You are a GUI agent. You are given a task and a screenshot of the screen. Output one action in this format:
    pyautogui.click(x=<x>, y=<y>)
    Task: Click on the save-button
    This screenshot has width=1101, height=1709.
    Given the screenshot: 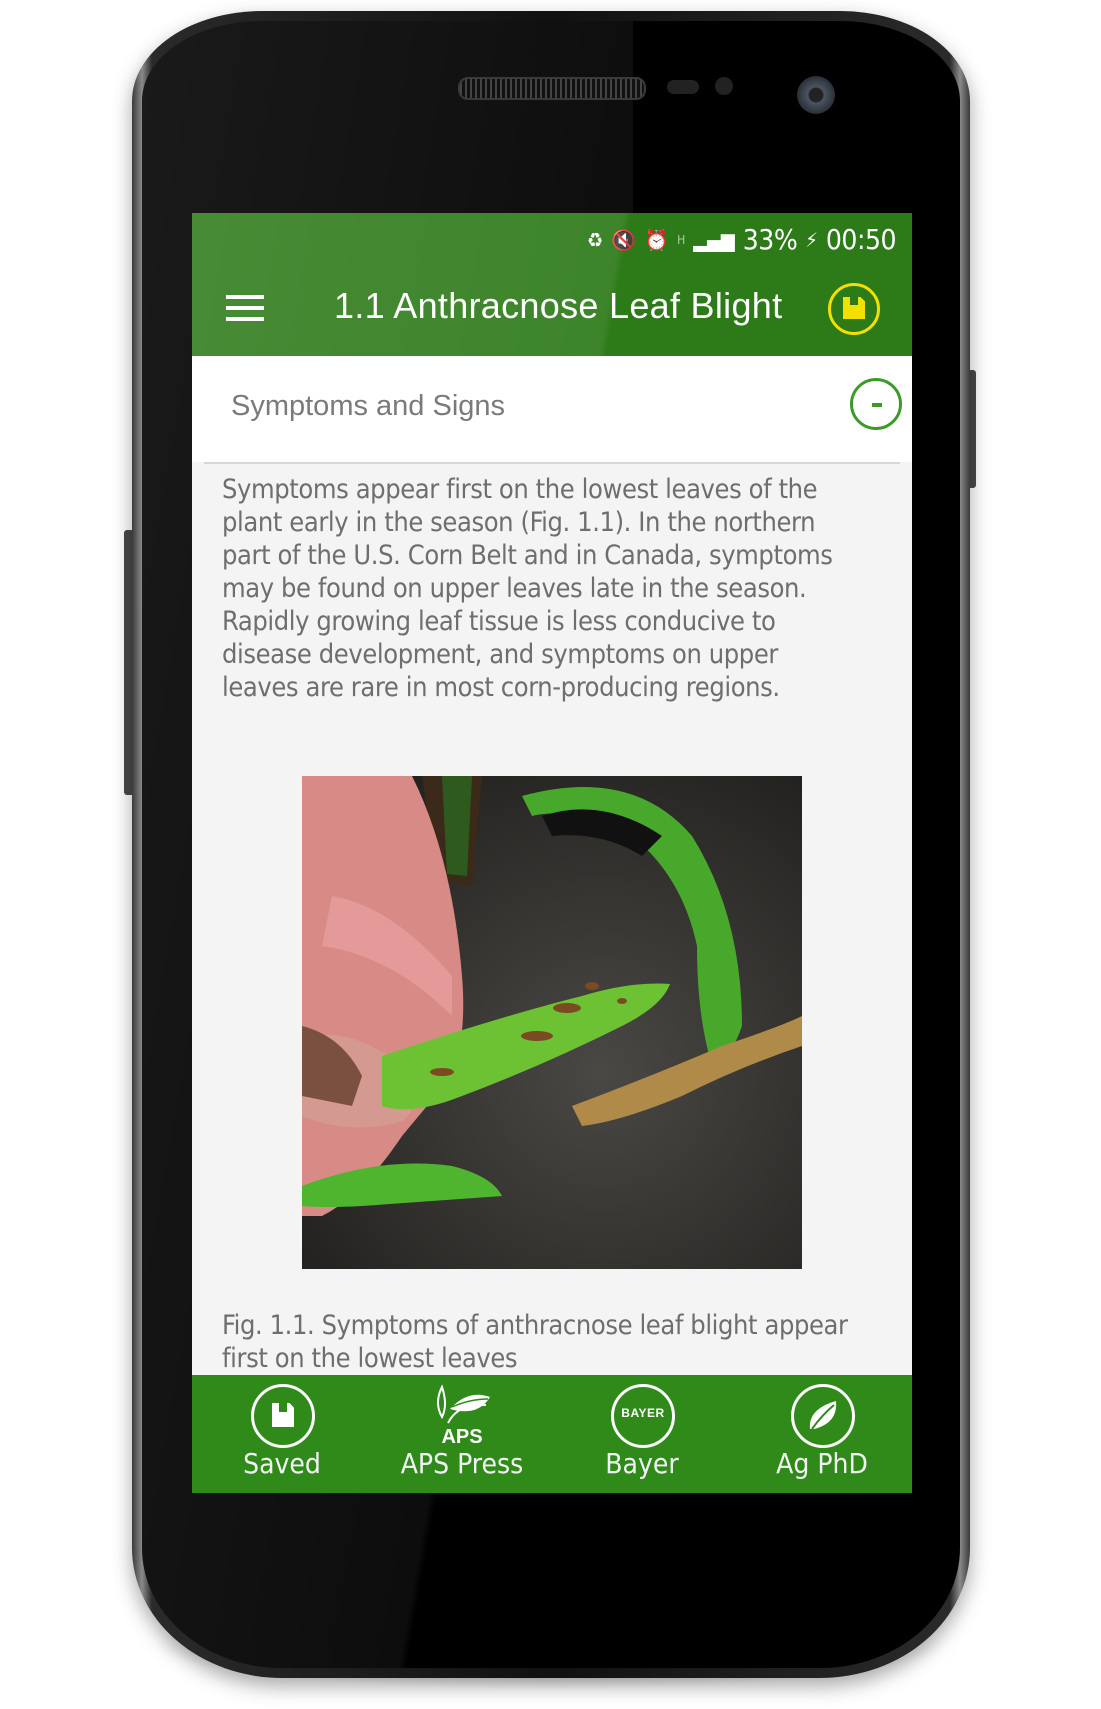 What is the action you would take?
    pyautogui.click(x=854, y=309)
    